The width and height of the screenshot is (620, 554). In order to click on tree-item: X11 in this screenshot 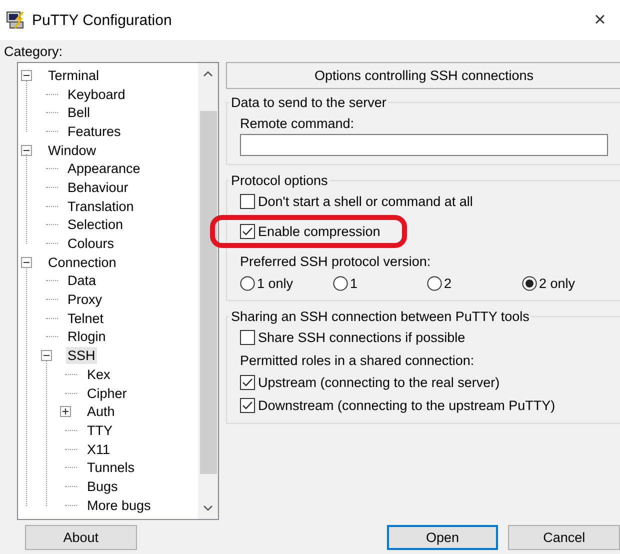, I will do `click(98, 449)`.